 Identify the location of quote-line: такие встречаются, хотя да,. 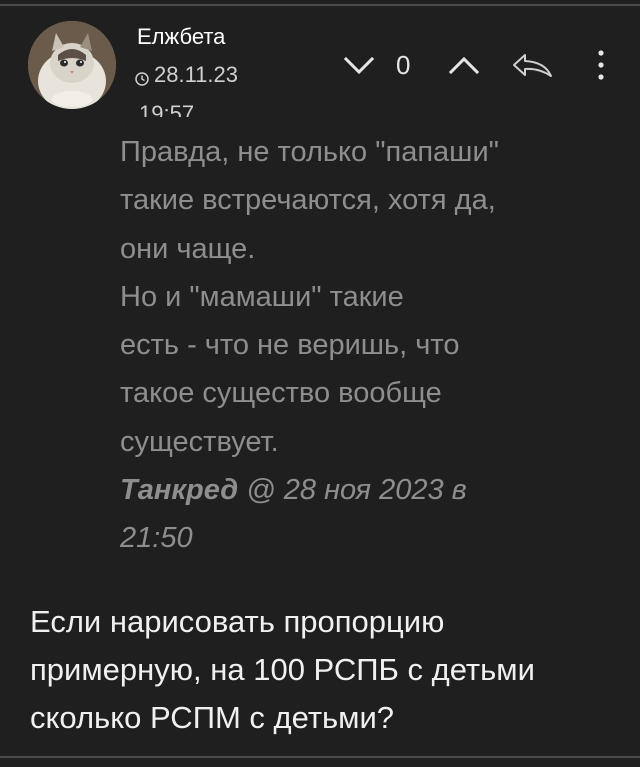
(308, 200).